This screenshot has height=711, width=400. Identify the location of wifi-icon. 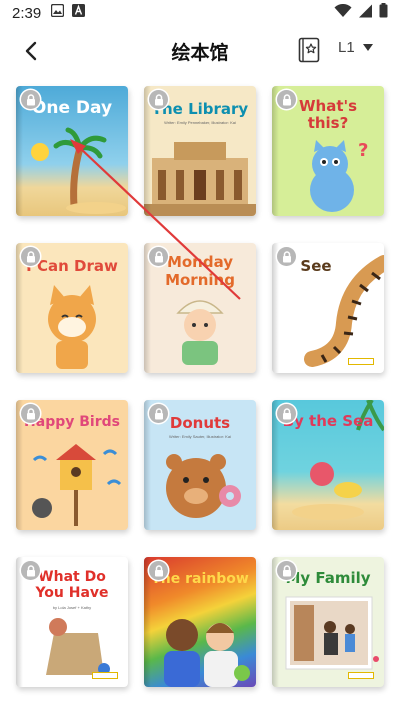
(343, 13).